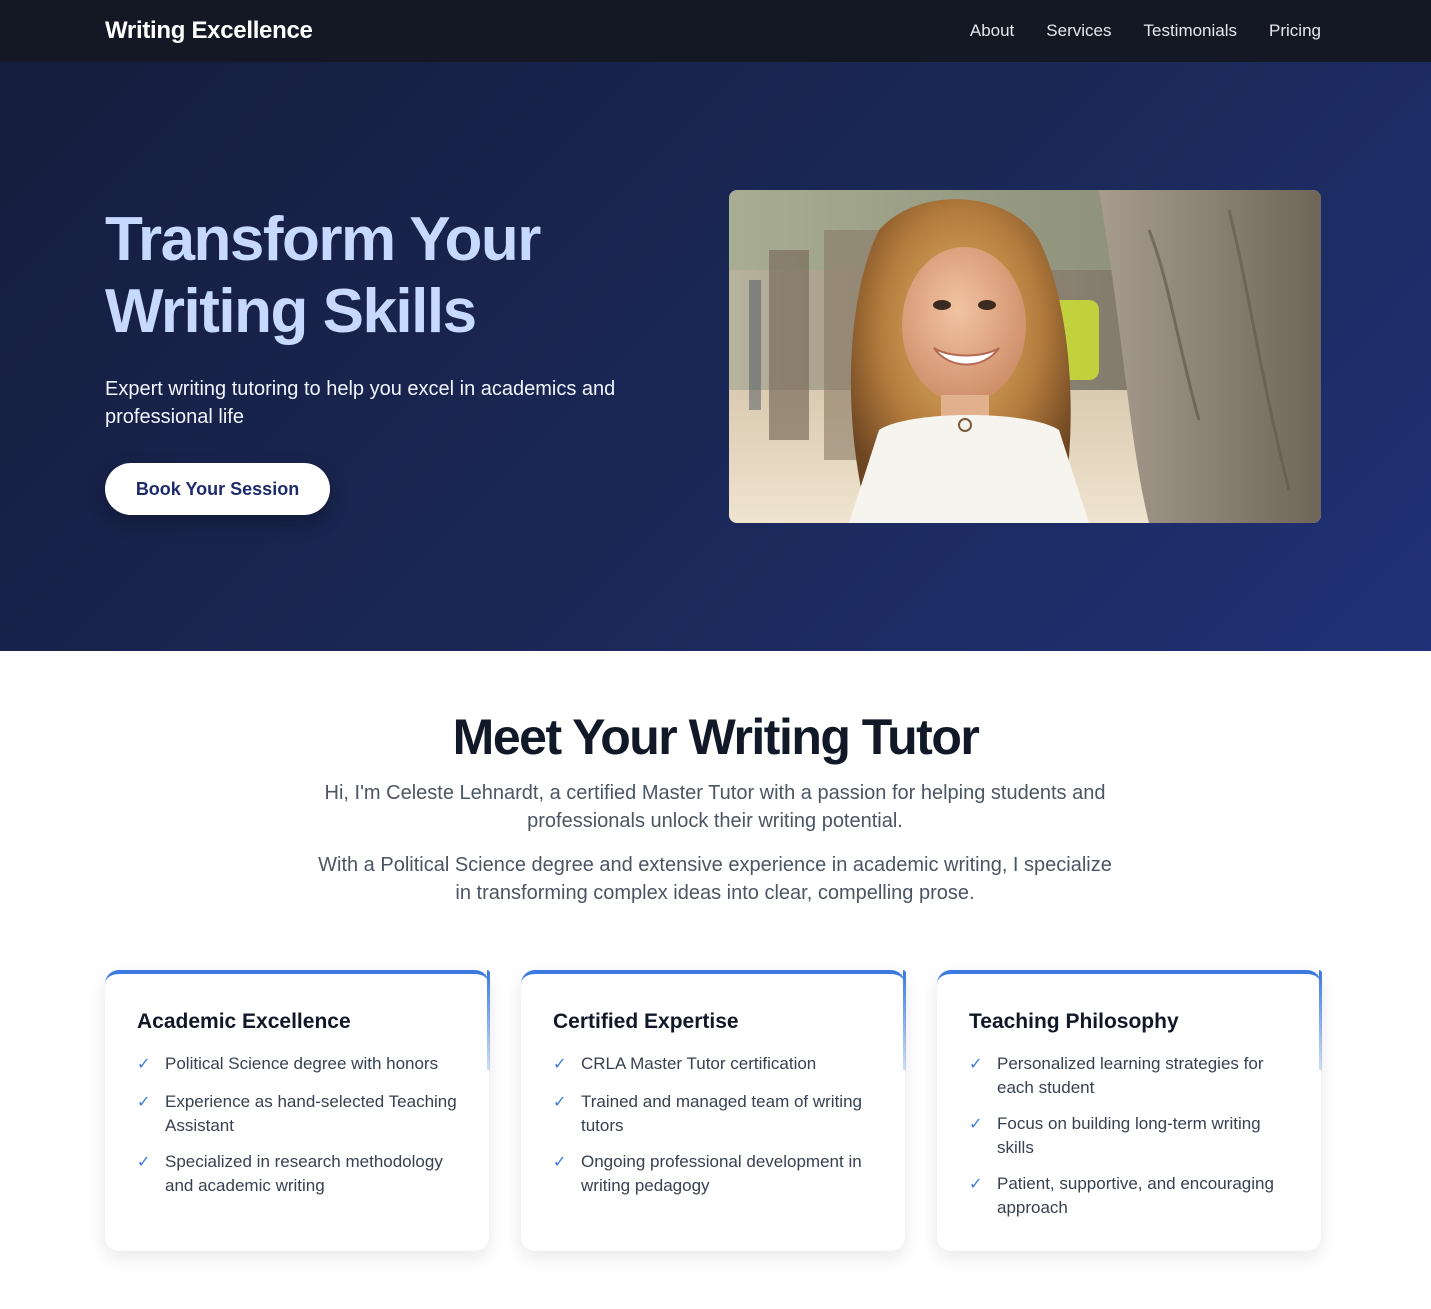  Describe the element at coordinates (302, 1063) in the screenshot. I see `list-item-text: Political Science degree with honors` at that location.